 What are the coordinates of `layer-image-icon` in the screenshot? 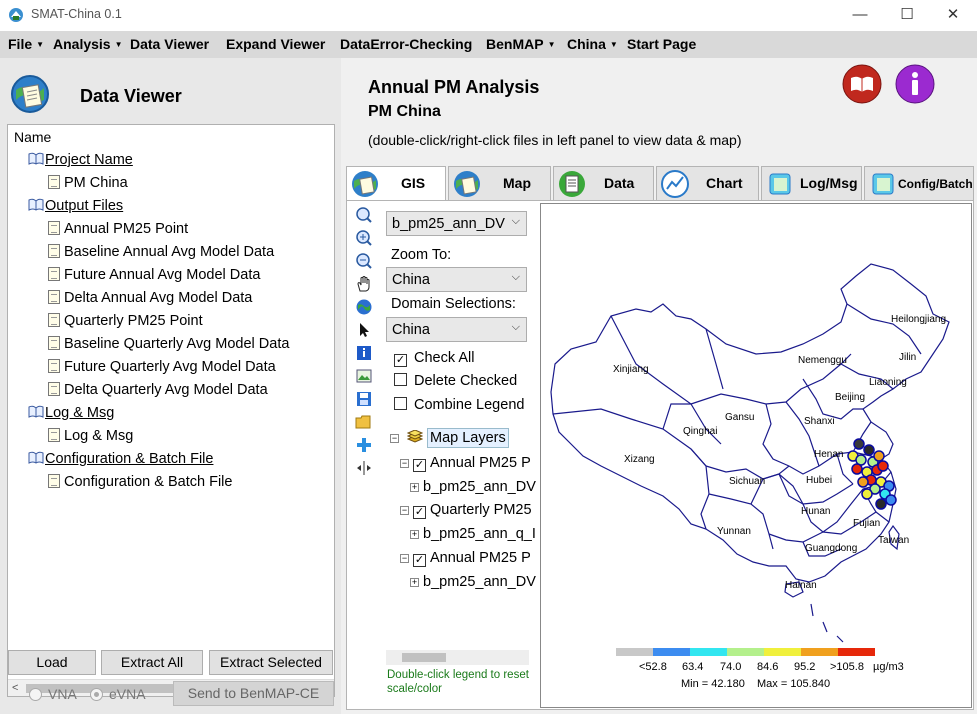 It's located at (364, 376).